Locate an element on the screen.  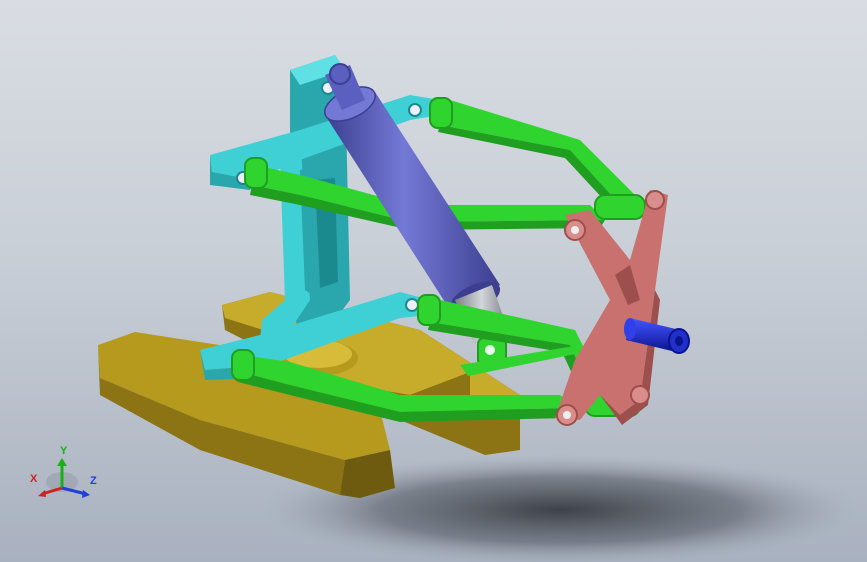
reference-triad: X Y Z is located at coordinates (66, 474).